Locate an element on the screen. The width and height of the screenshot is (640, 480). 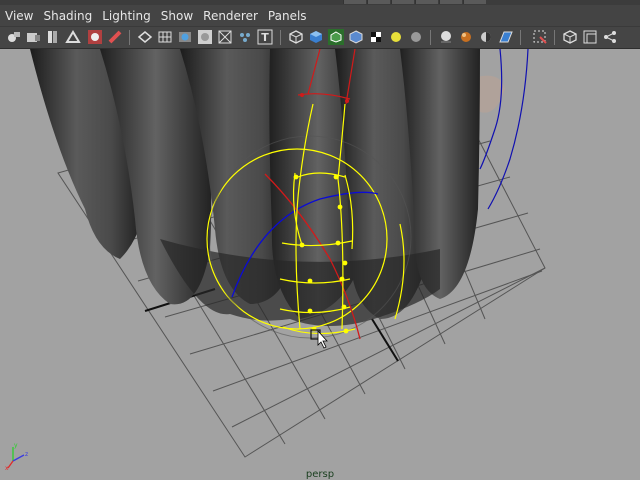
film-gate-icon is located at coordinates (205, 37).